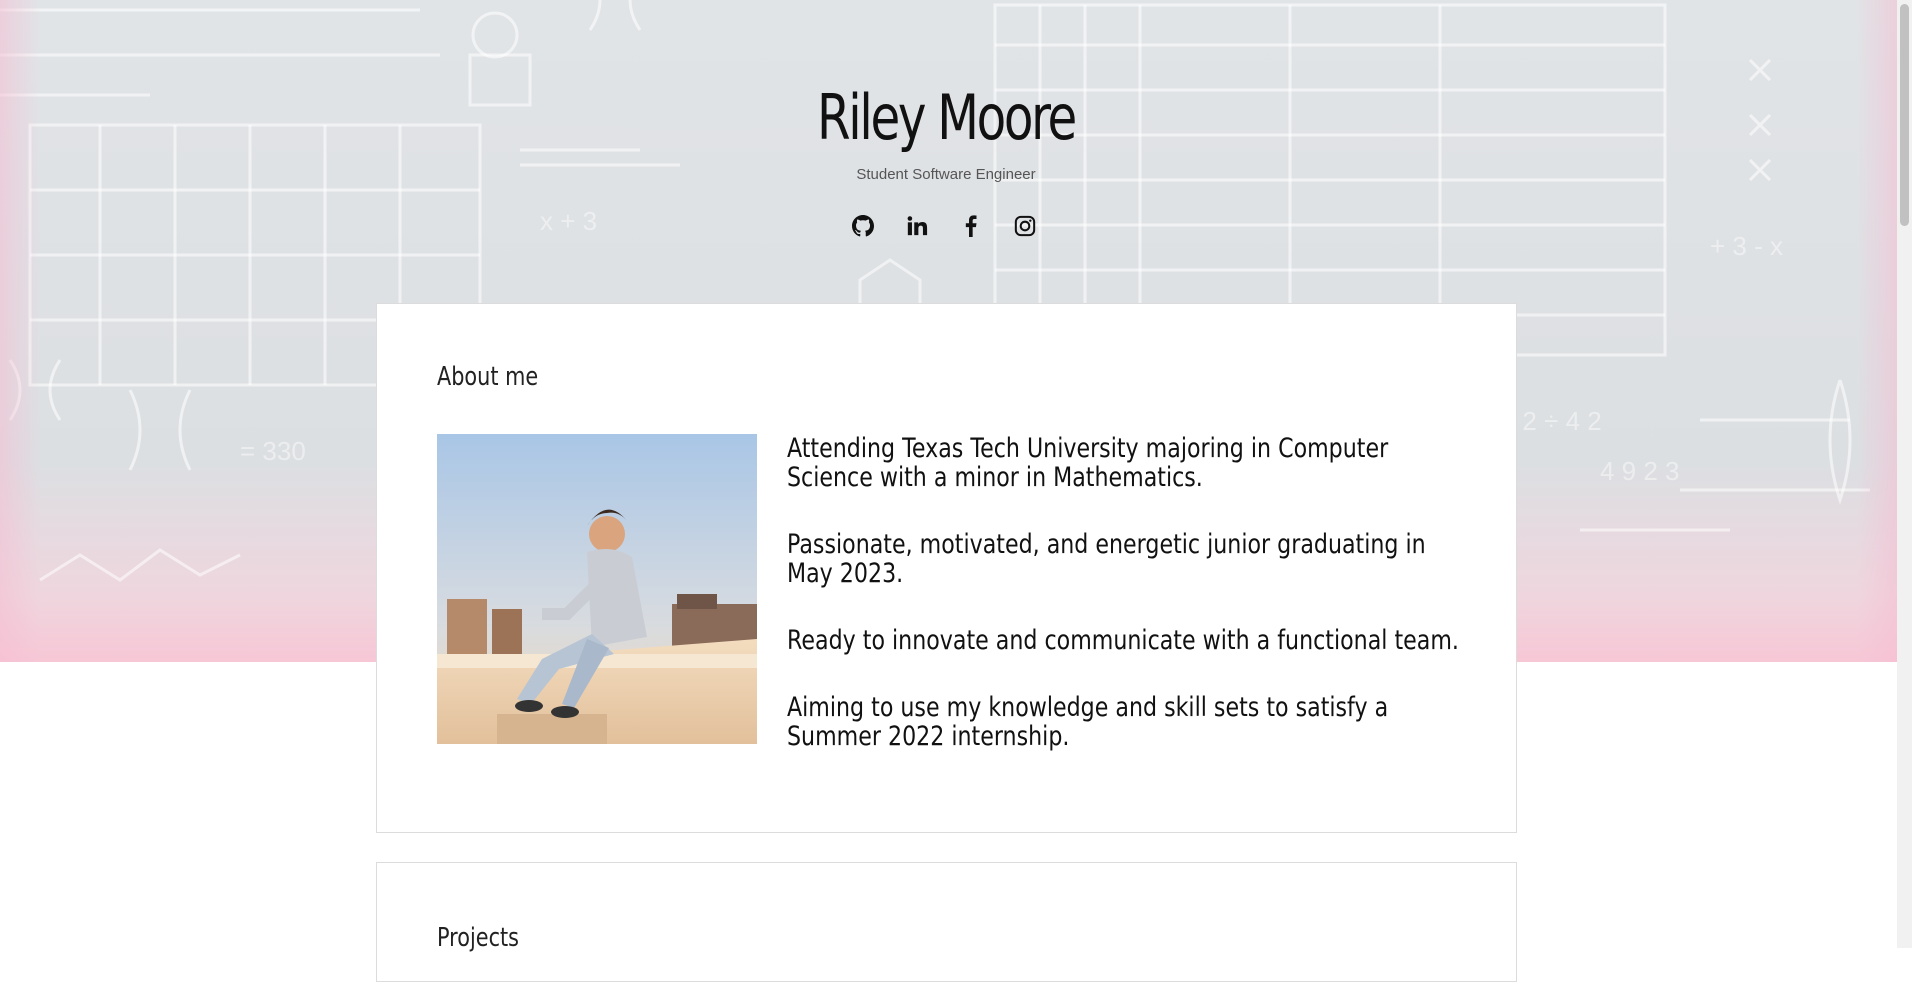 This screenshot has width=1912, height=982. Describe the element at coordinates (863, 226) in the screenshot. I see `github-icon` at that location.